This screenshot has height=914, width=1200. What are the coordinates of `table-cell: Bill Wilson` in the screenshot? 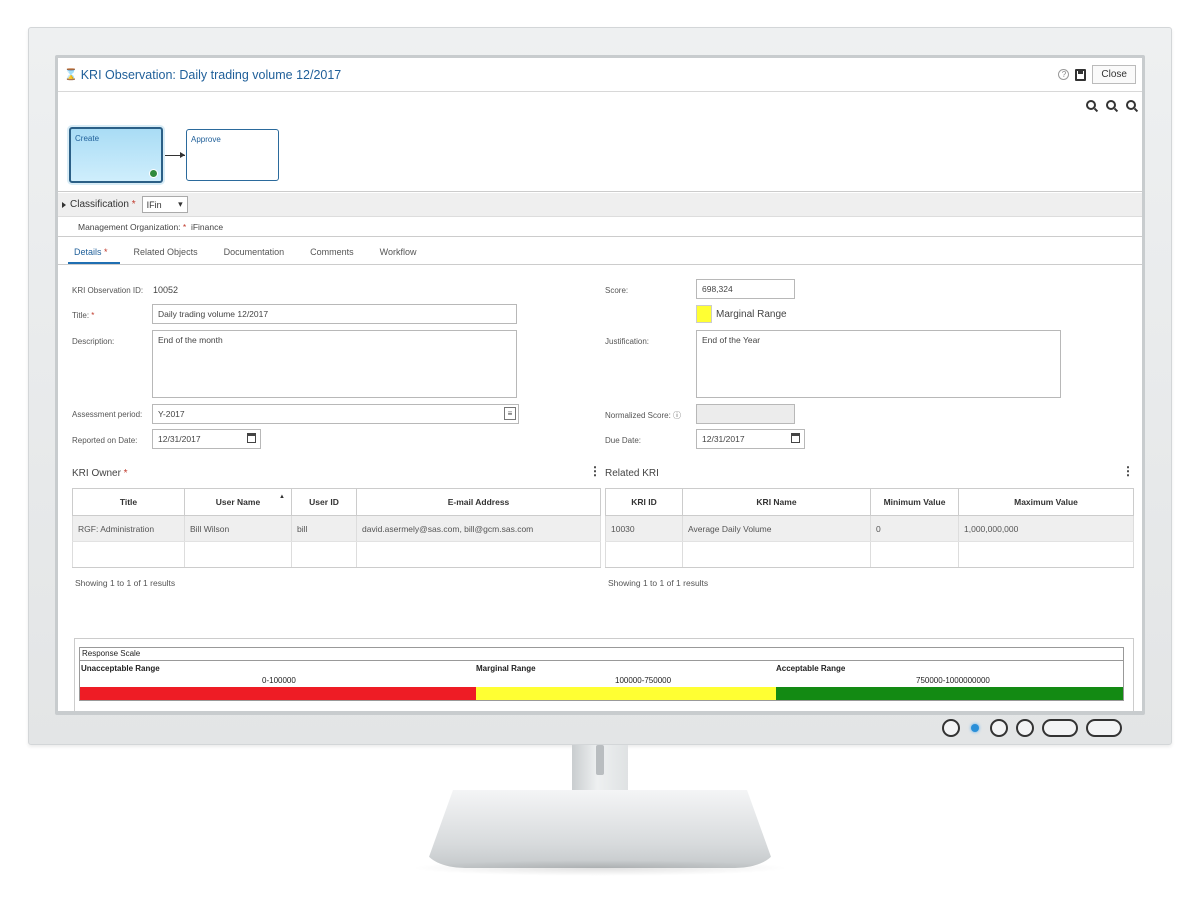 It's located at (238, 528).